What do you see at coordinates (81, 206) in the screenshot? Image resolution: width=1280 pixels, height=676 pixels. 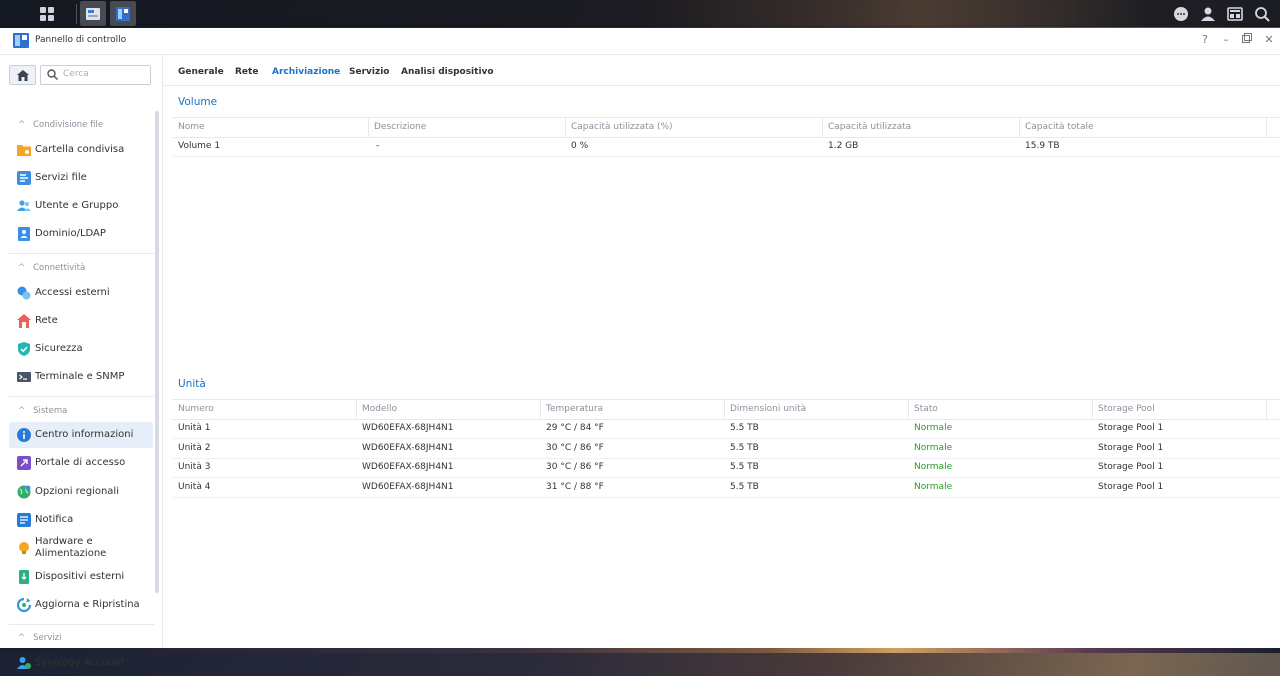 I see `sidebar-item-user-group: Utente e Gruppo` at bounding box center [81, 206].